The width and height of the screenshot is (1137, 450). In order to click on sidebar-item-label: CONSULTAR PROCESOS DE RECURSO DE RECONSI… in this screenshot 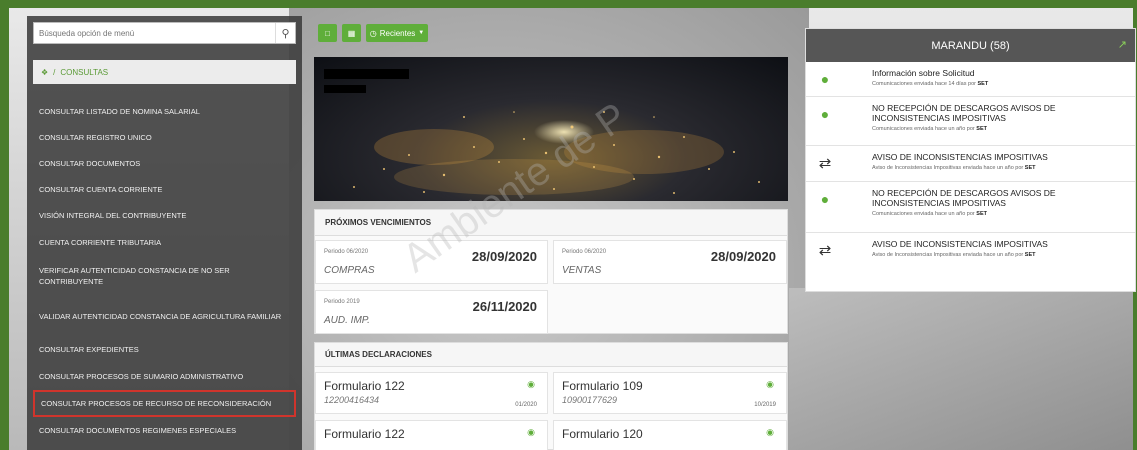, I will do `click(156, 403)`.